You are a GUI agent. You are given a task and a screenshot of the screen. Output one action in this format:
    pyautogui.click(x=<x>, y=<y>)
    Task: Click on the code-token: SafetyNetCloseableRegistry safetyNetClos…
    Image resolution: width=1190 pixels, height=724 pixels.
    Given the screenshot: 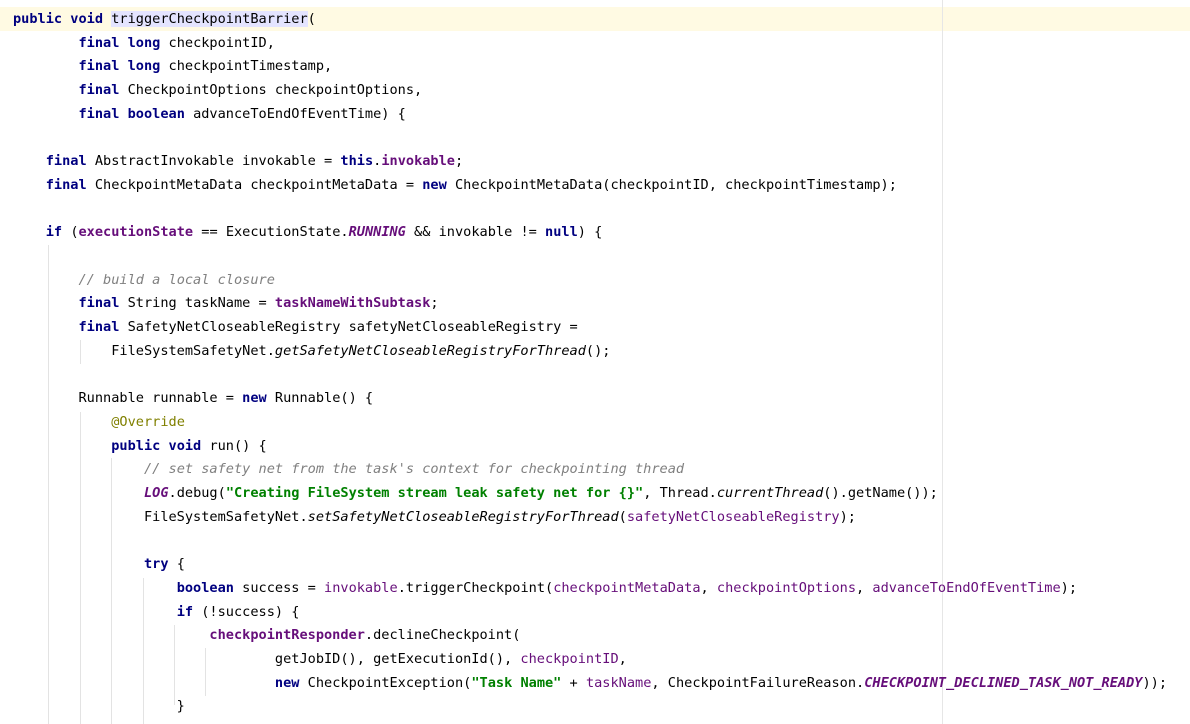 What is the action you would take?
    pyautogui.click(x=352, y=327)
    